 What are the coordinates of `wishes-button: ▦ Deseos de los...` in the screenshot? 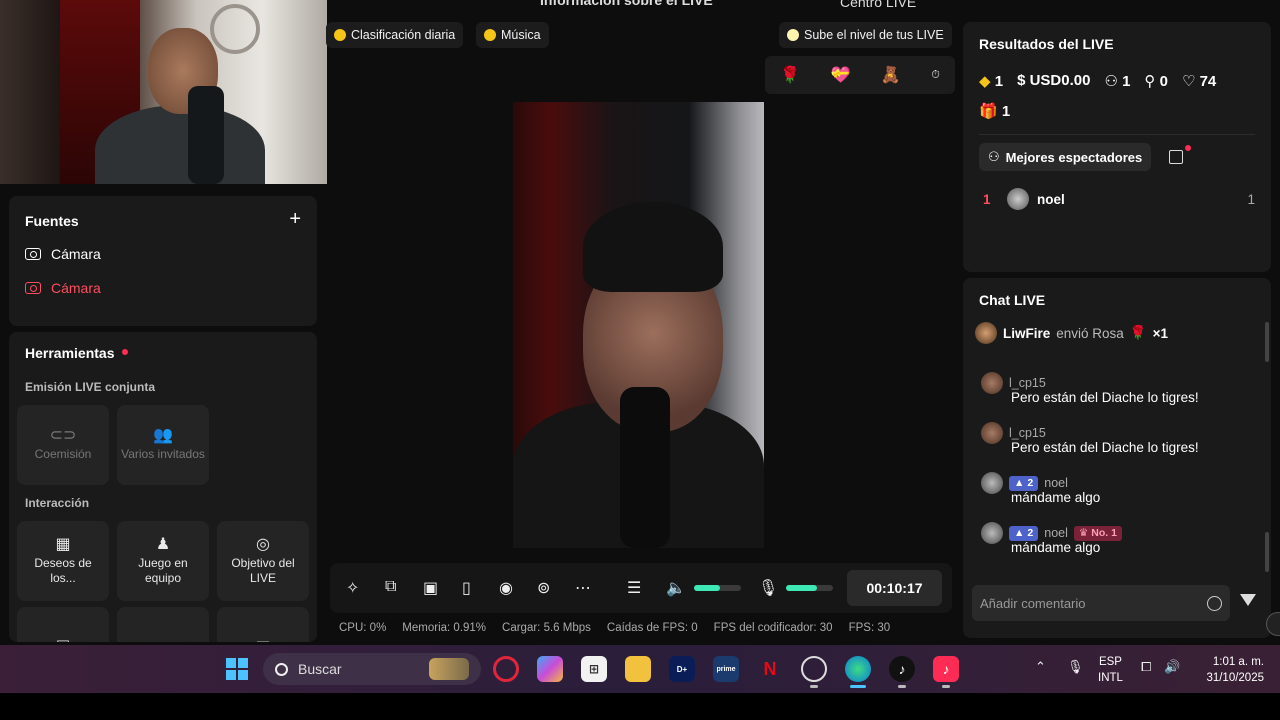 It's located at (63, 561).